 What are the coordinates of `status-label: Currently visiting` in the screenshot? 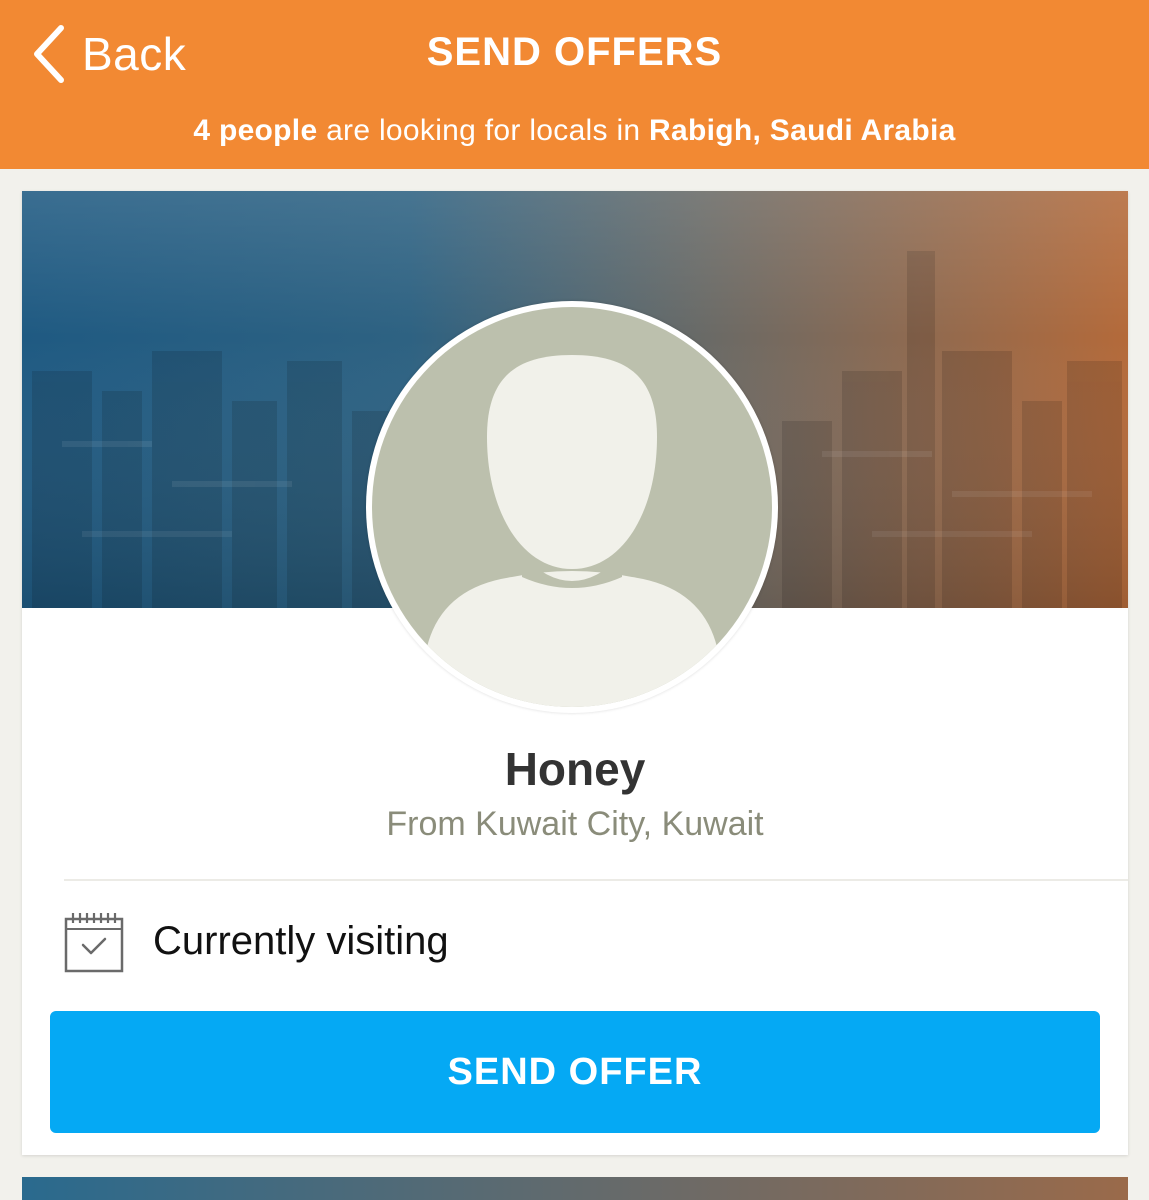 It's located at (301, 941).